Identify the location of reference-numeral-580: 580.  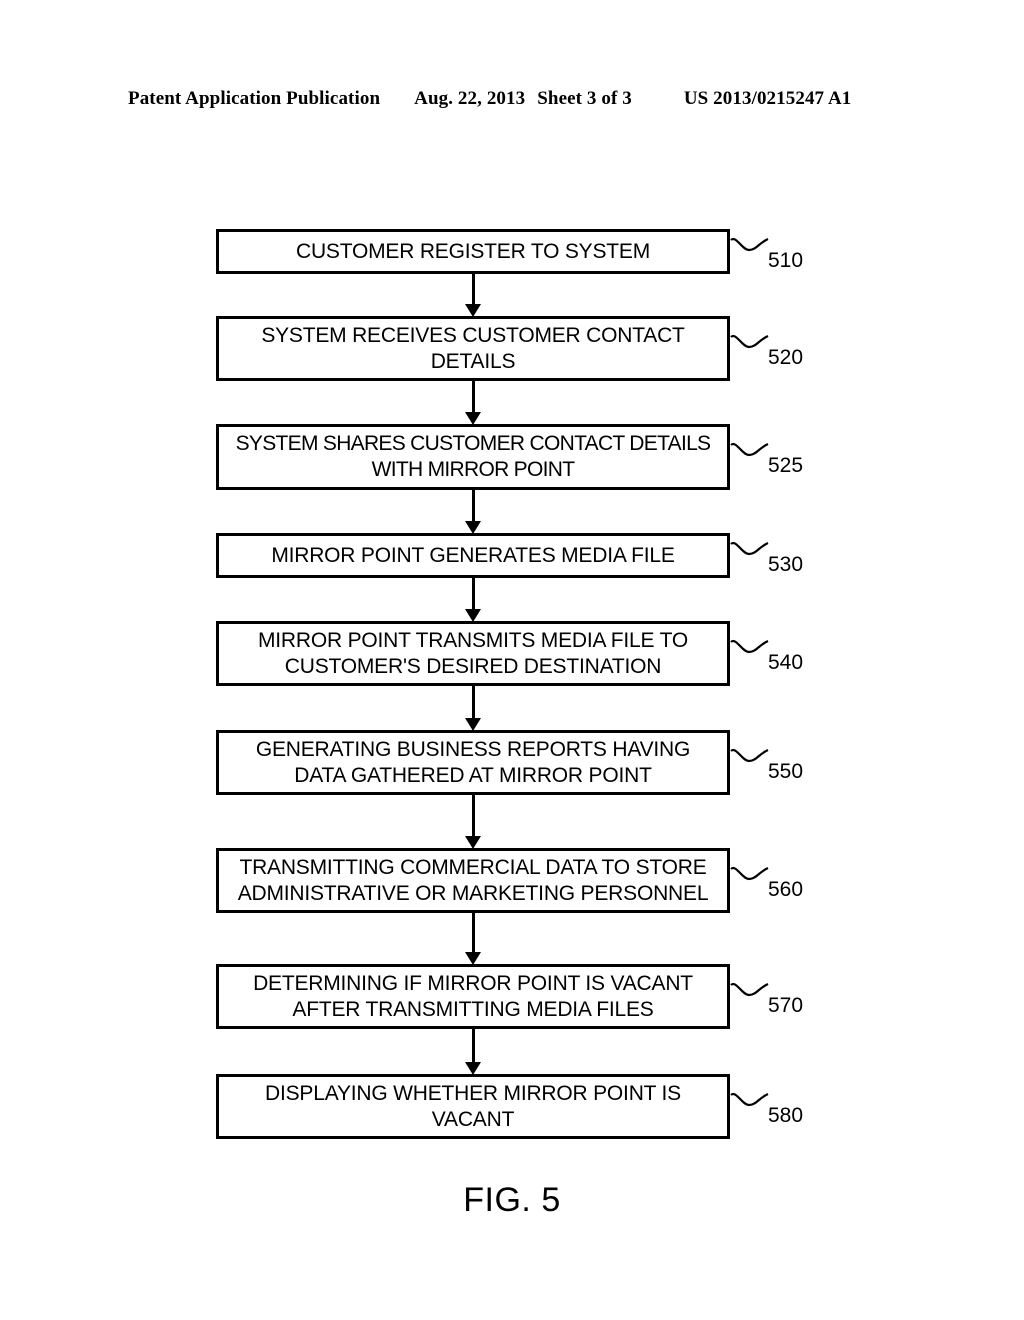
(786, 1115).